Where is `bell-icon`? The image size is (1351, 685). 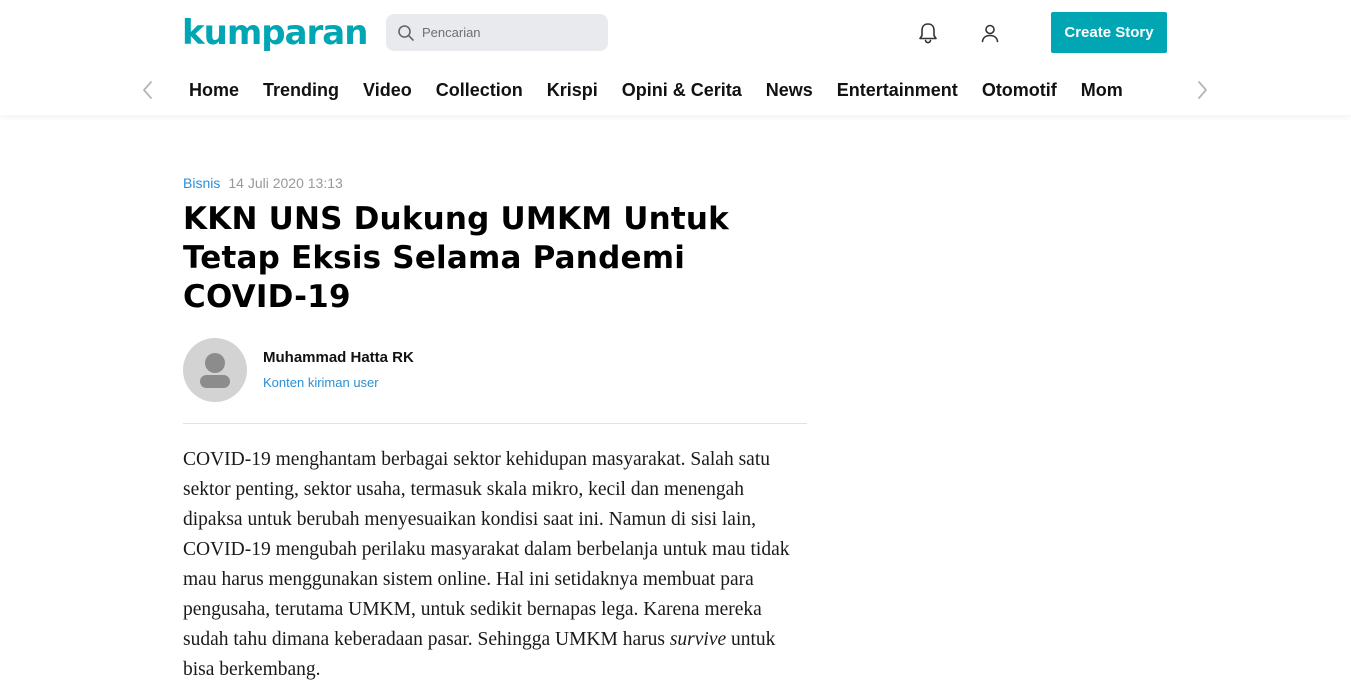 bell-icon is located at coordinates (928, 33).